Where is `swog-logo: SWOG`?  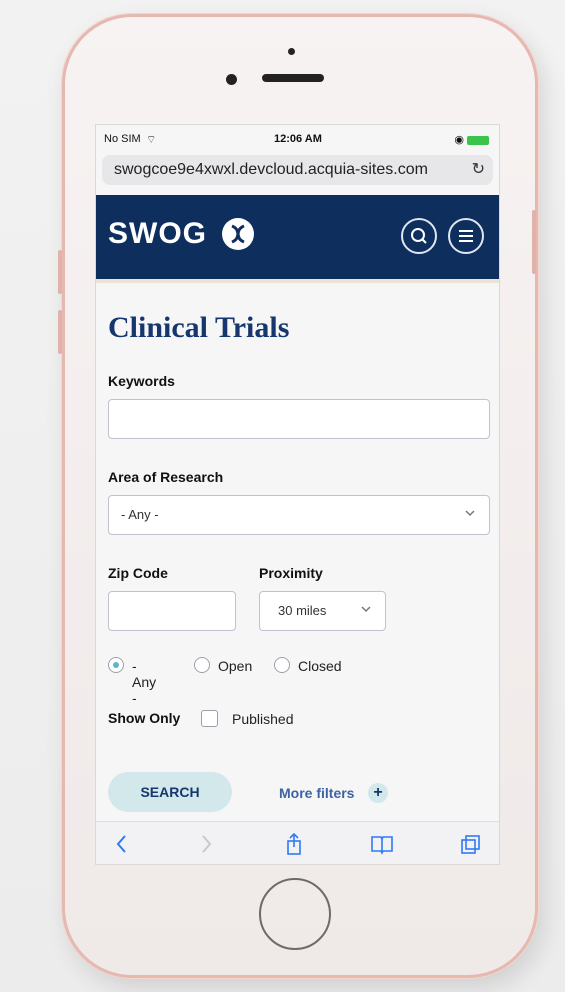
swog-logo: SWOG is located at coordinates (157, 234).